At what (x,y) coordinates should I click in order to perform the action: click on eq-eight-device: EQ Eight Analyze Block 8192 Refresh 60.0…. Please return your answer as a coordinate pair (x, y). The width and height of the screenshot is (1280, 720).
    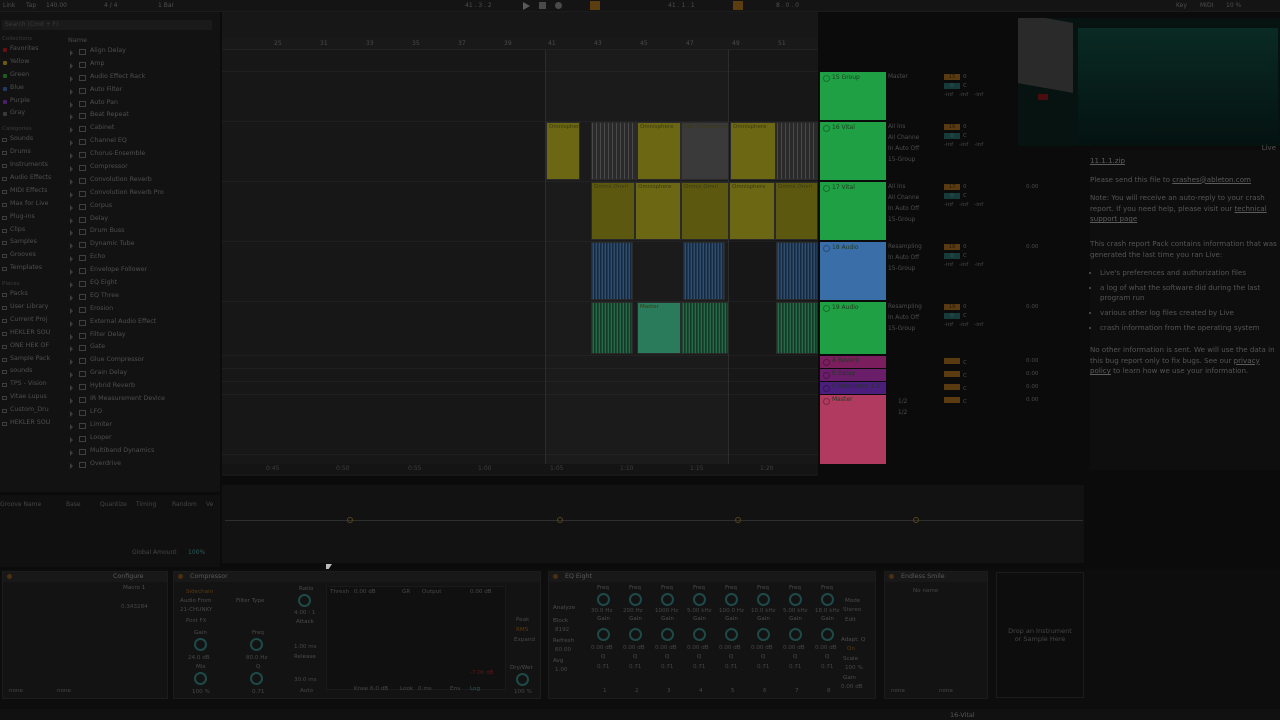
    Looking at the image, I should click on (712, 635).